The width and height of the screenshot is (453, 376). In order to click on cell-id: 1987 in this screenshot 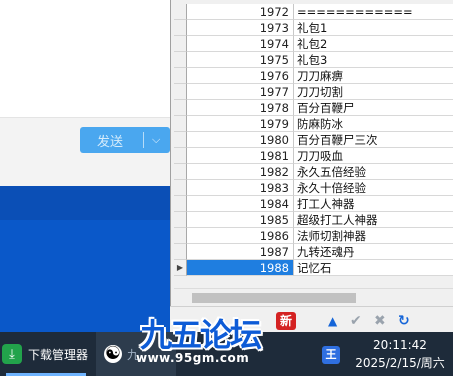, I will do `click(240, 252)`.